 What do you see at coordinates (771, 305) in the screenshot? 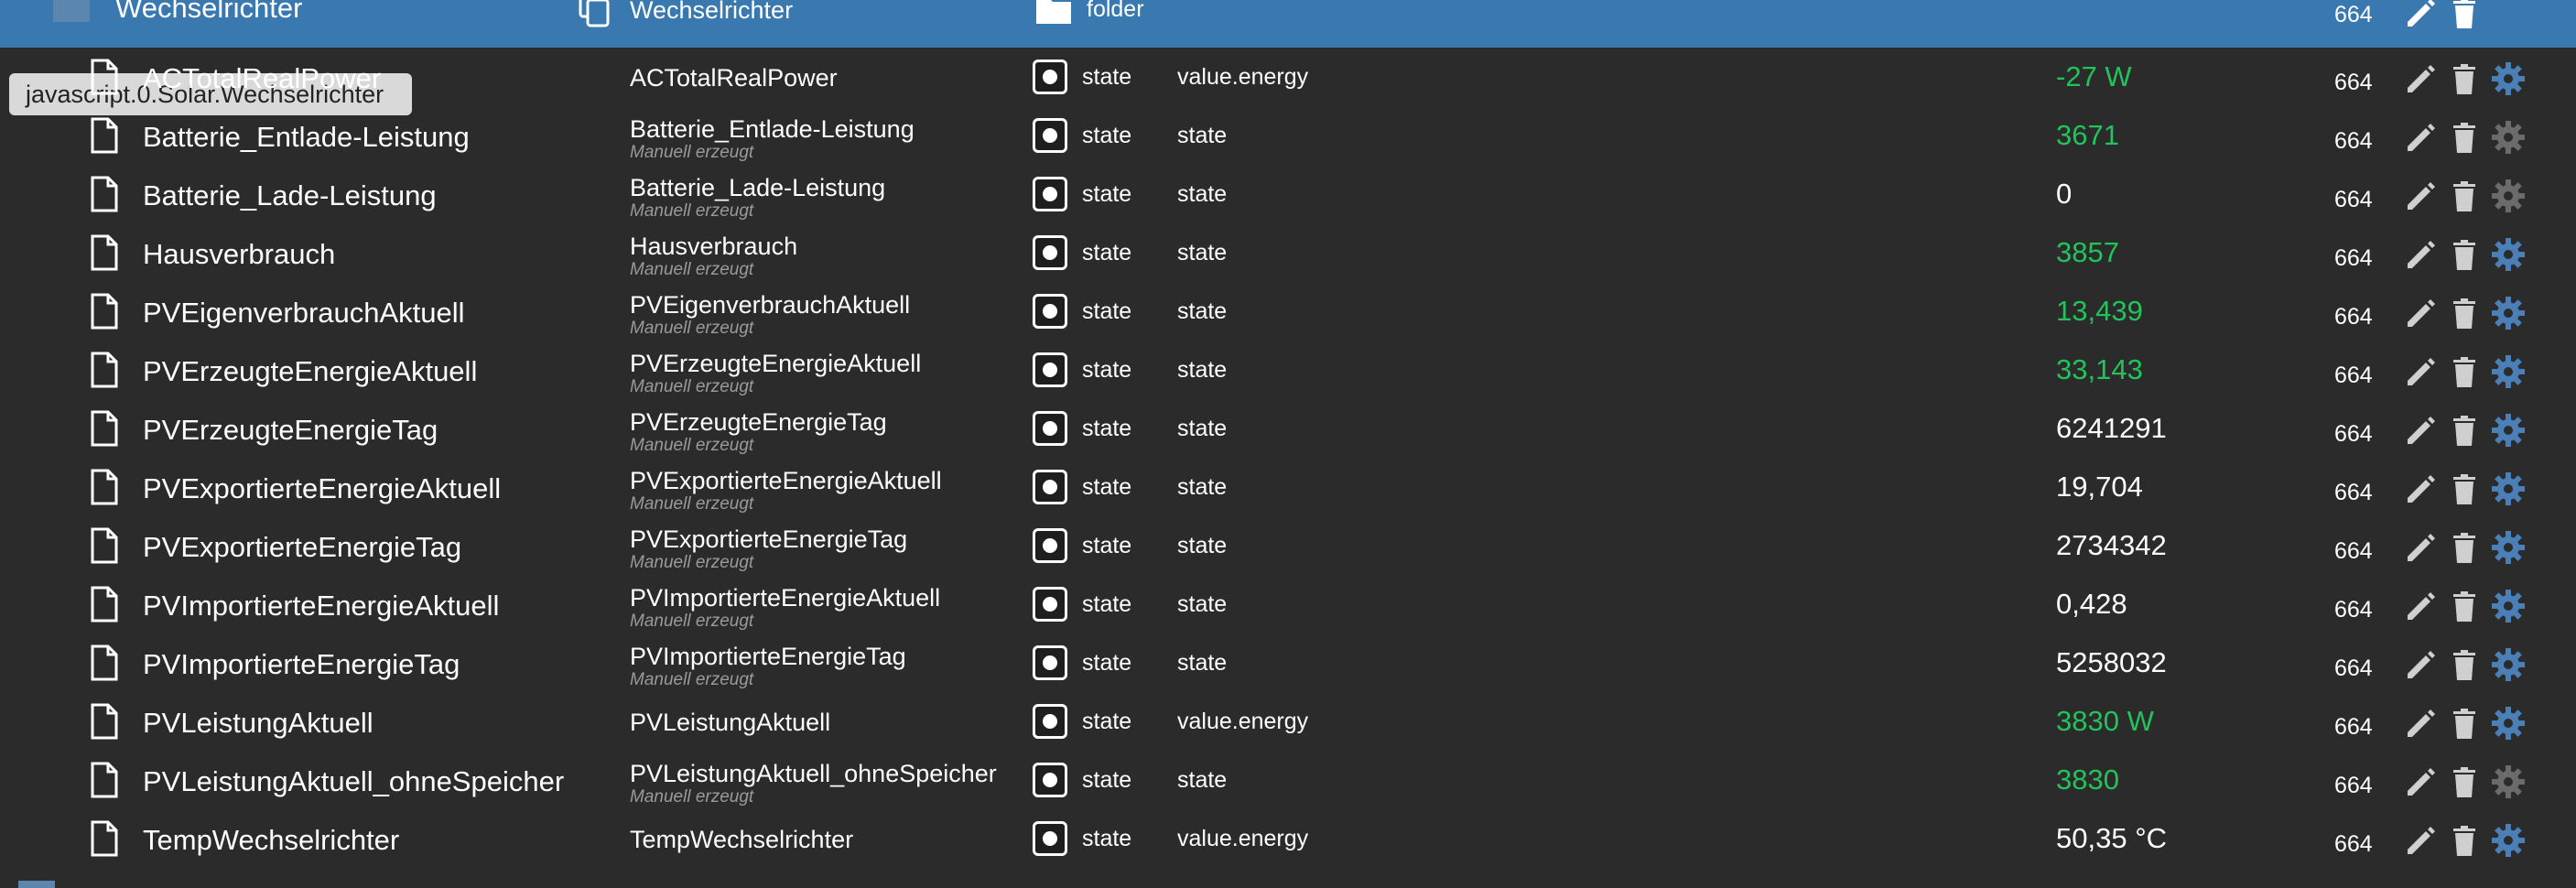
I see `object-id: PVEigenverbrauchAktuell` at bounding box center [771, 305].